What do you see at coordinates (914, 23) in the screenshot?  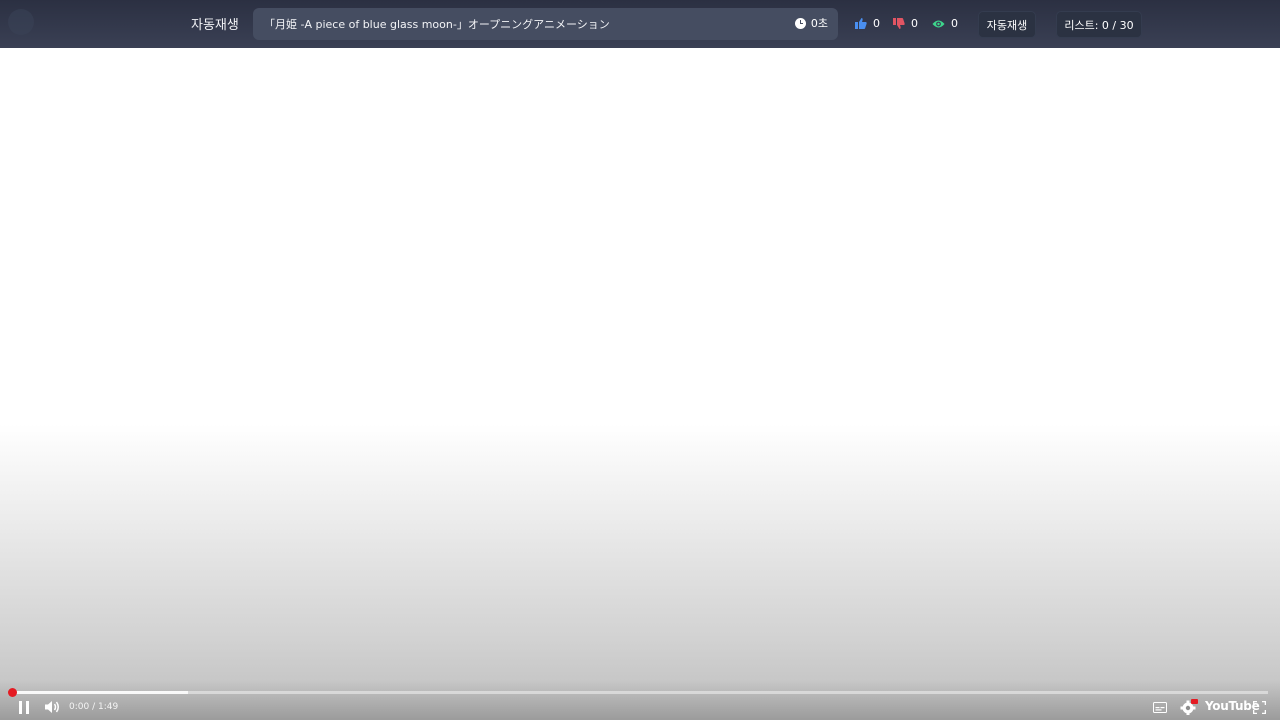 I see `dislike-count: 0` at bounding box center [914, 23].